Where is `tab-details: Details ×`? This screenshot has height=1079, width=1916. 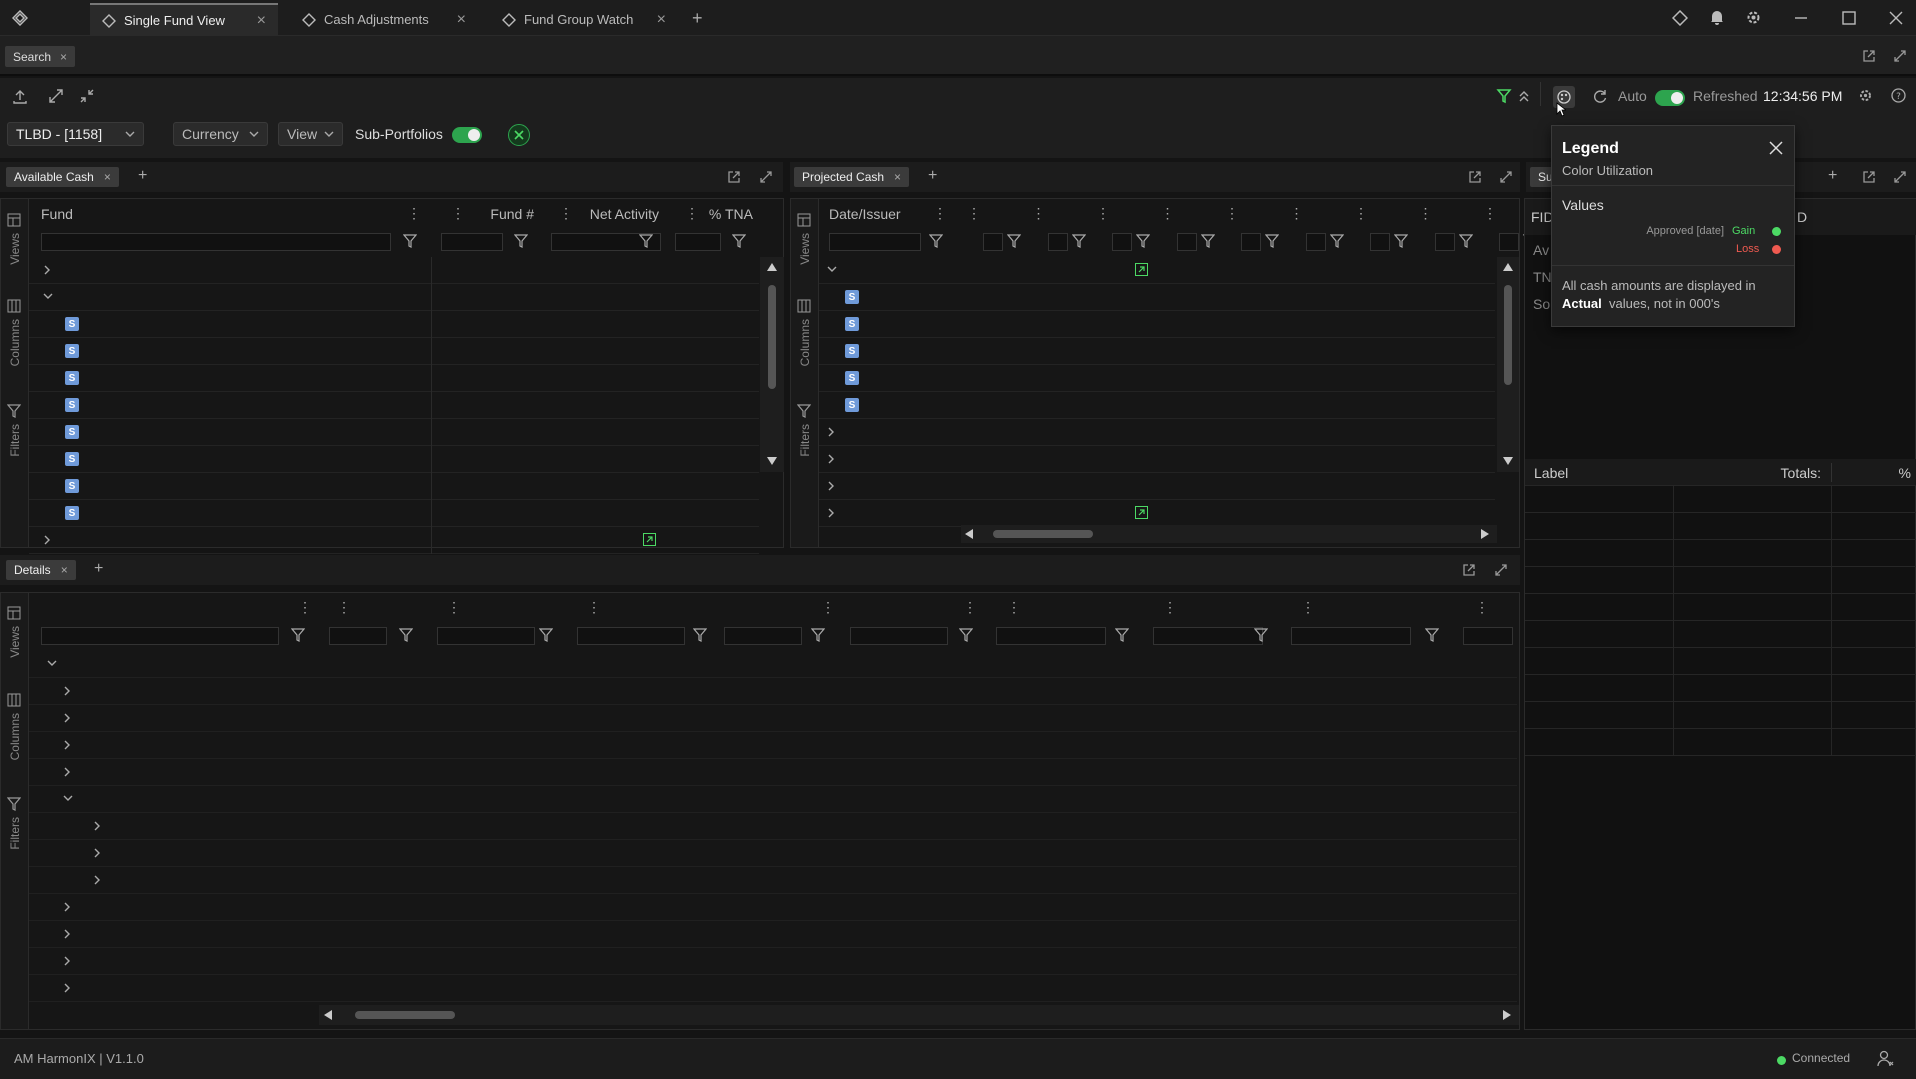
tab-details: Details × is located at coordinates (41, 570).